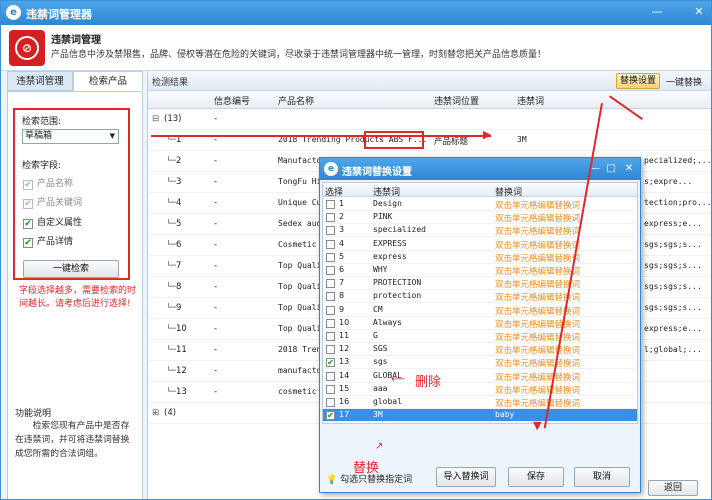  What do you see at coordinates (179, 245) in the screenshot?
I see `row-number: 6` at bounding box center [179, 245].